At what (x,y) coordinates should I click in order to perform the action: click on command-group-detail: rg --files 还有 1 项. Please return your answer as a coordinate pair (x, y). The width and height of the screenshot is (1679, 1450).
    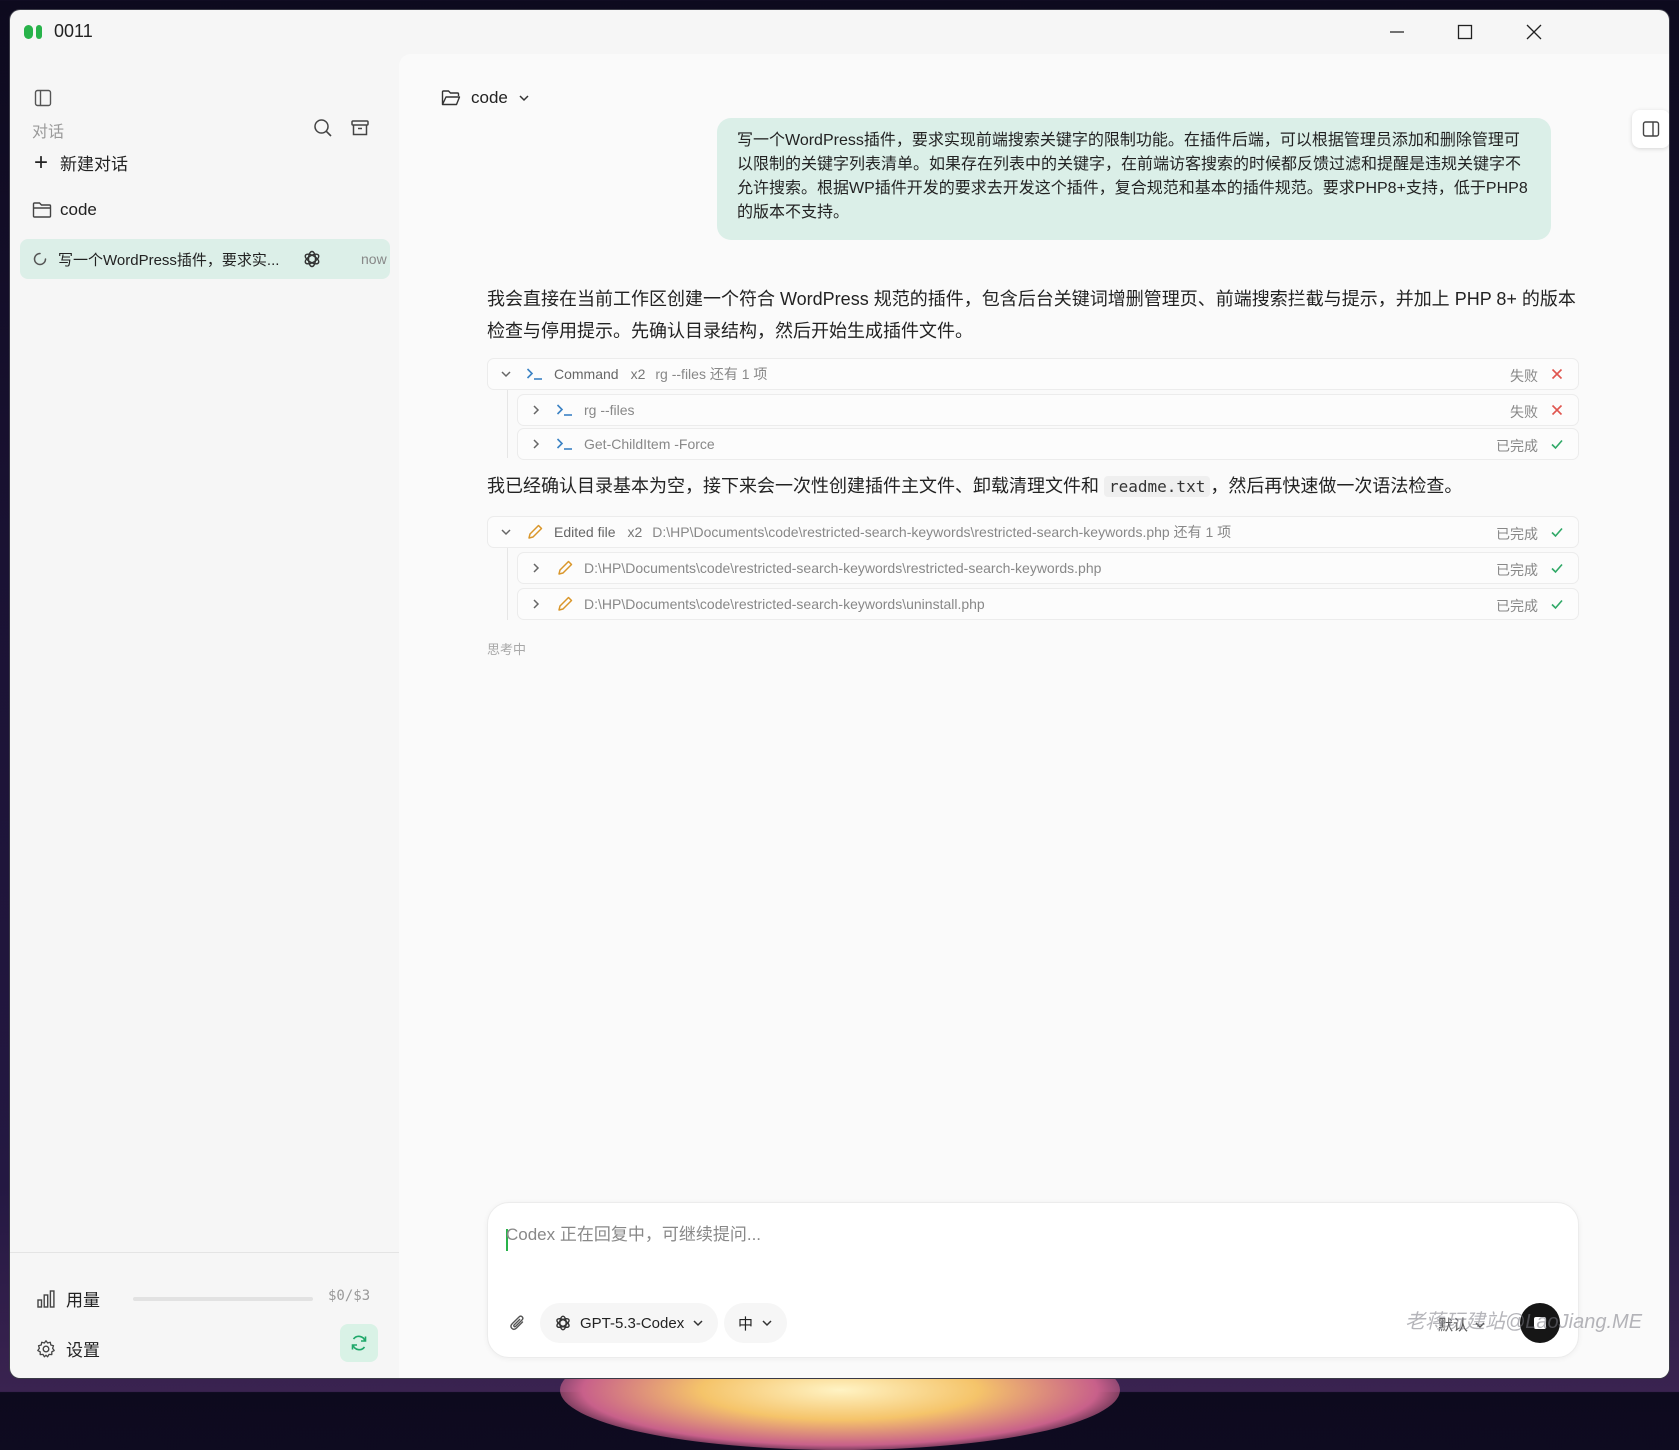
    Looking at the image, I should click on (711, 374).